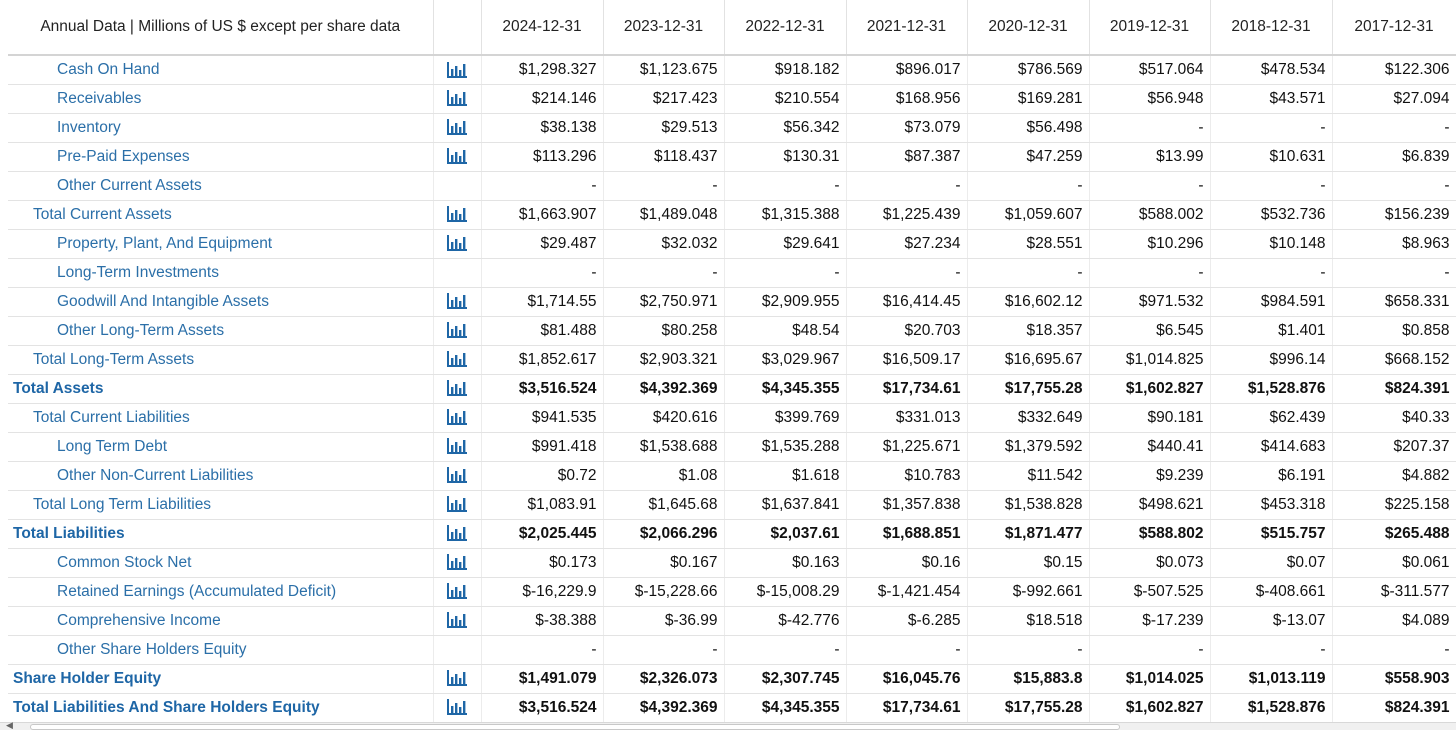 Image resolution: width=1456 pixels, height=731 pixels. Describe the element at coordinates (9, 725) in the screenshot. I see `scroll-left-arrow-icon: ◀` at that location.